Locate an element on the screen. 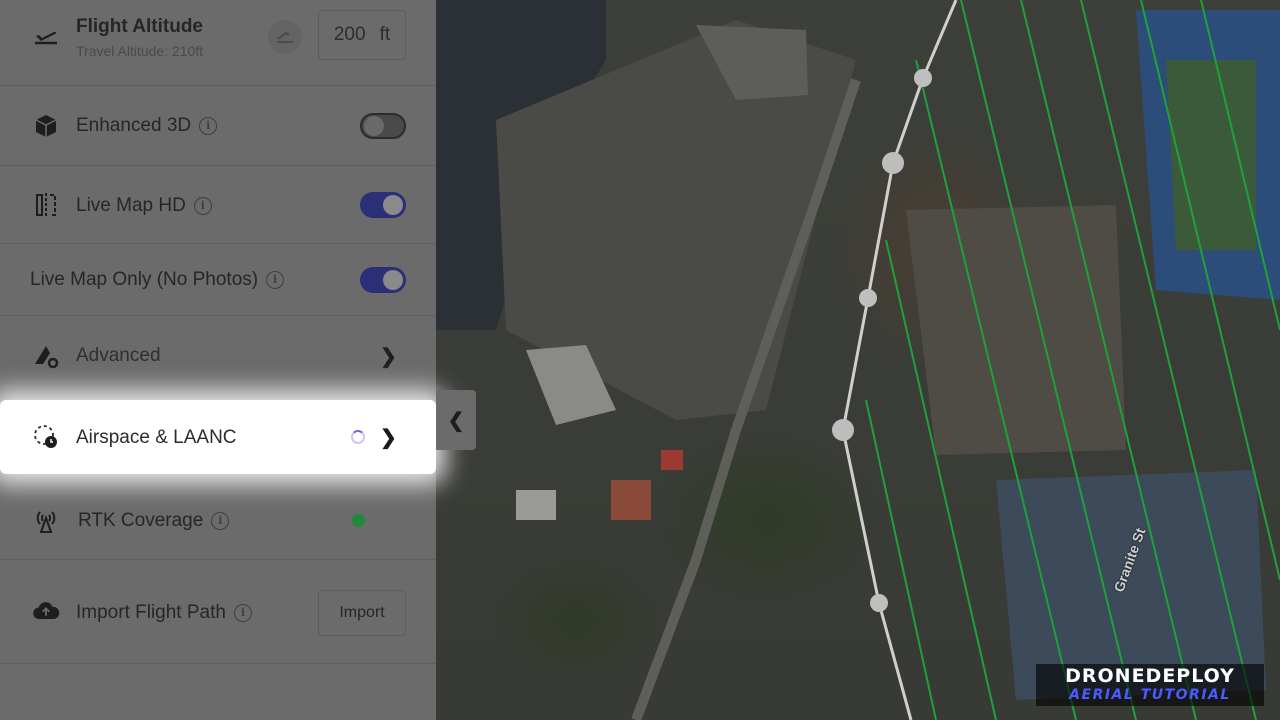 The width and height of the screenshot is (1280, 720). enhanced-3d-row: Enhanced 3D i is located at coordinates (218, 126).